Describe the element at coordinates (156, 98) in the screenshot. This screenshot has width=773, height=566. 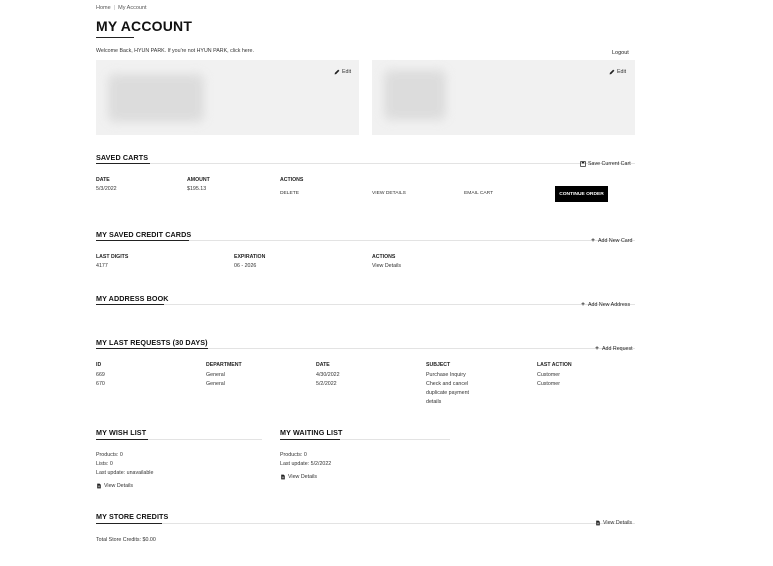
I see `blurred-account-info` at that location.